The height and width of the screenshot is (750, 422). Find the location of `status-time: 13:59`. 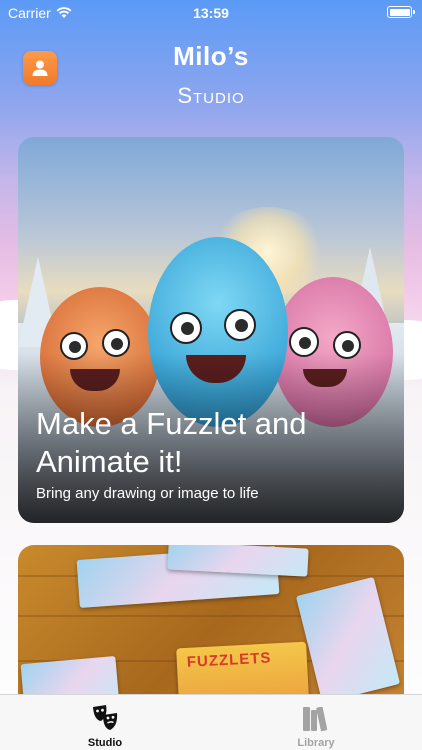

status-time: 13:59 is located at coordinates (211, 13).